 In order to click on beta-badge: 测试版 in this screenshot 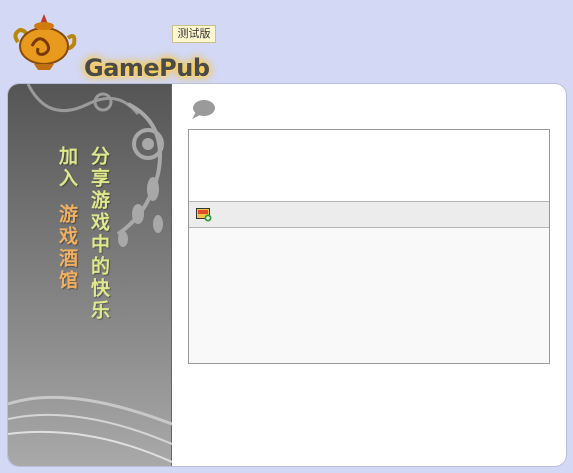, I will do `click(194, 34)`.